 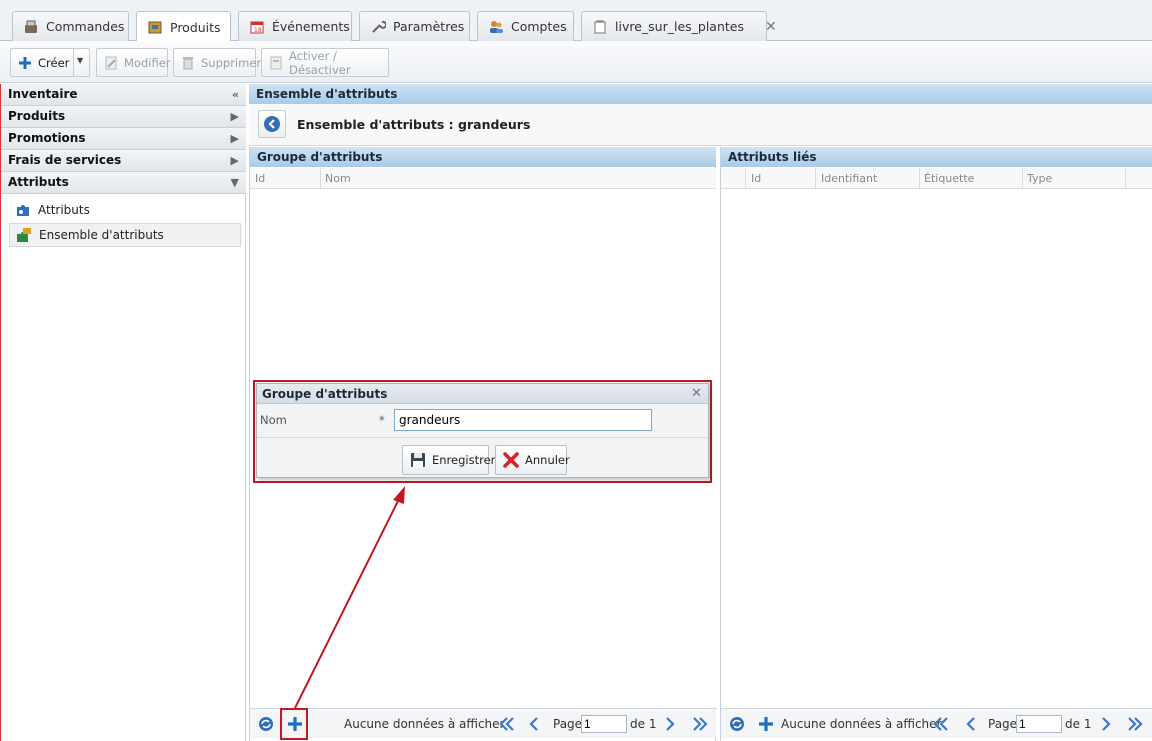 I want to click on red-x-icon, so click(x=511, y=460).